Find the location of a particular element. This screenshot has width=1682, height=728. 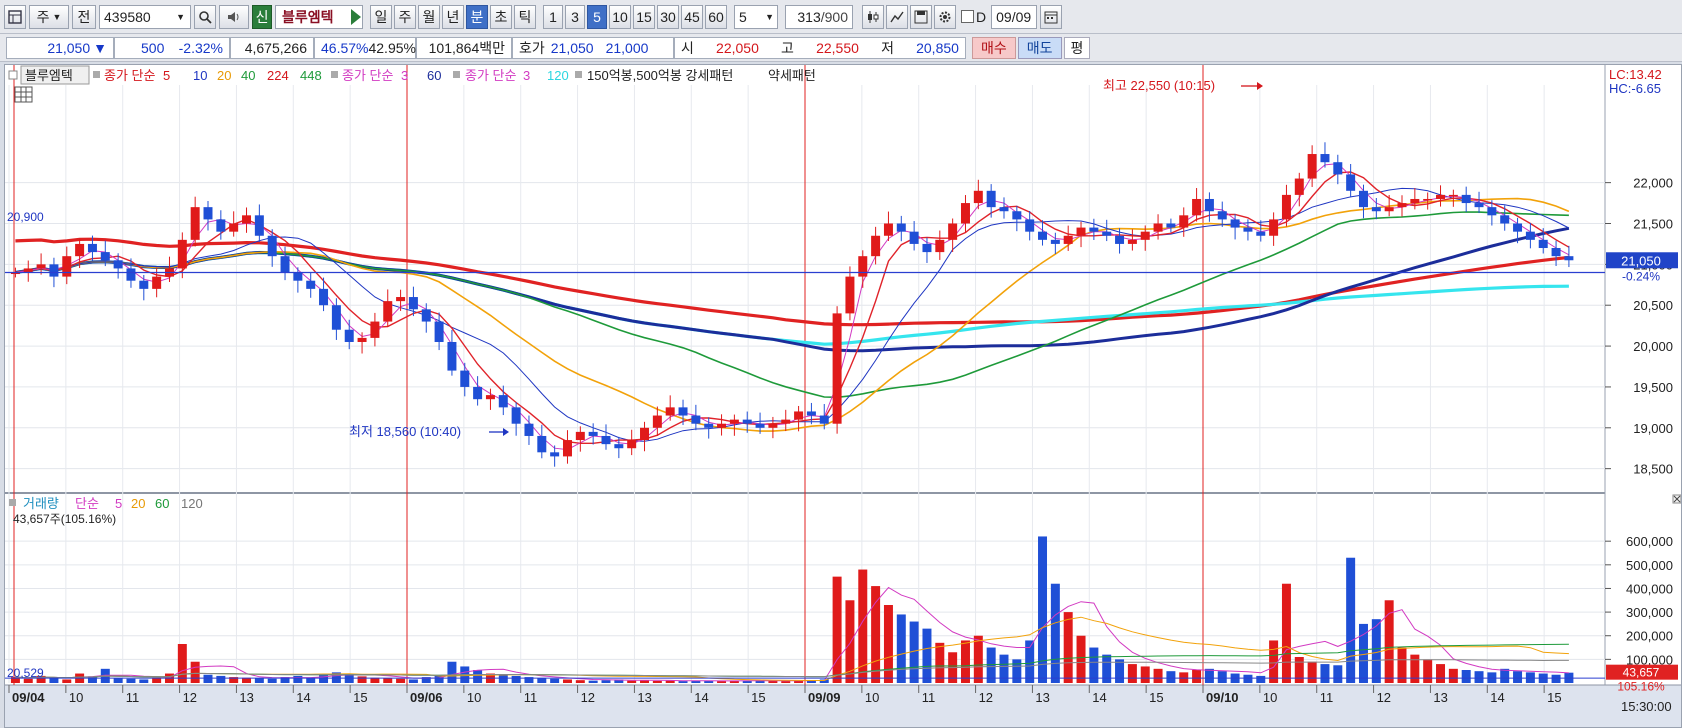

prev-button: 전 is located at coordinates (84, 16).